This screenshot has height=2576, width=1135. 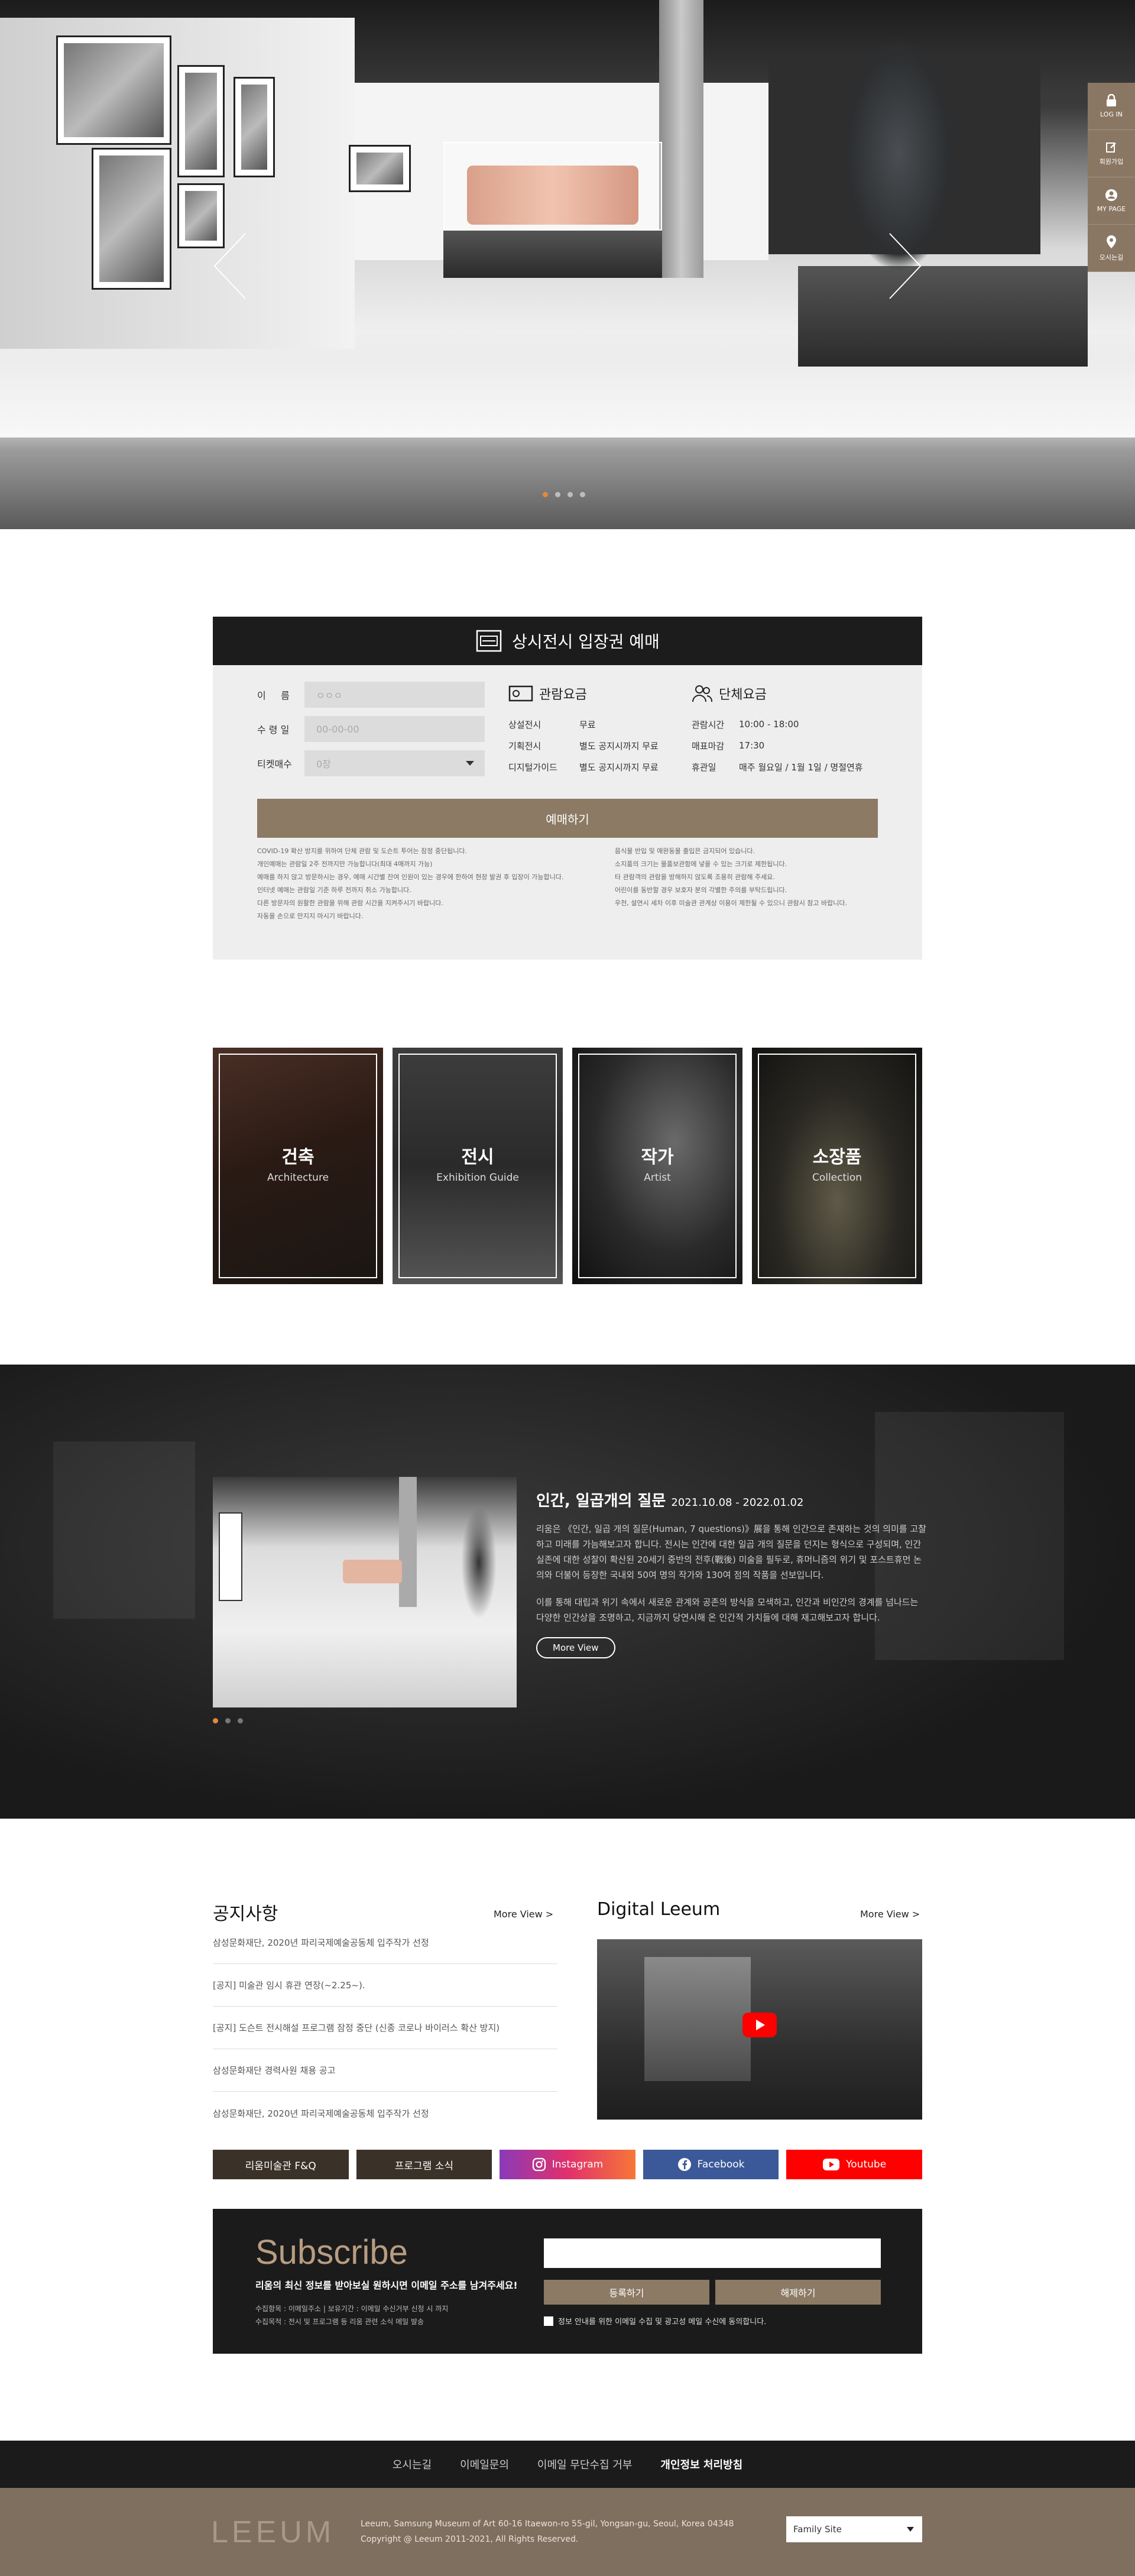 I want to click on card-title: 건축, so click(x=298, y=1157).